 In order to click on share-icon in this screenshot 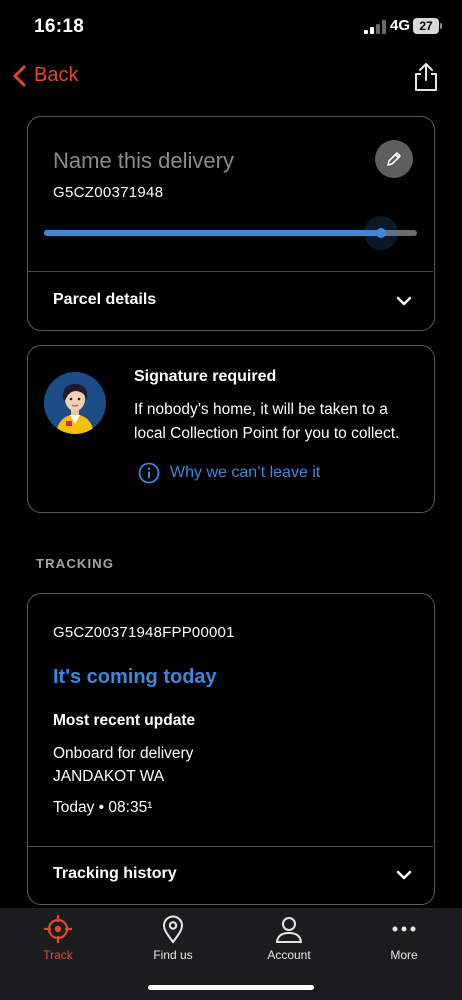, I will do `click(426, 77)`.